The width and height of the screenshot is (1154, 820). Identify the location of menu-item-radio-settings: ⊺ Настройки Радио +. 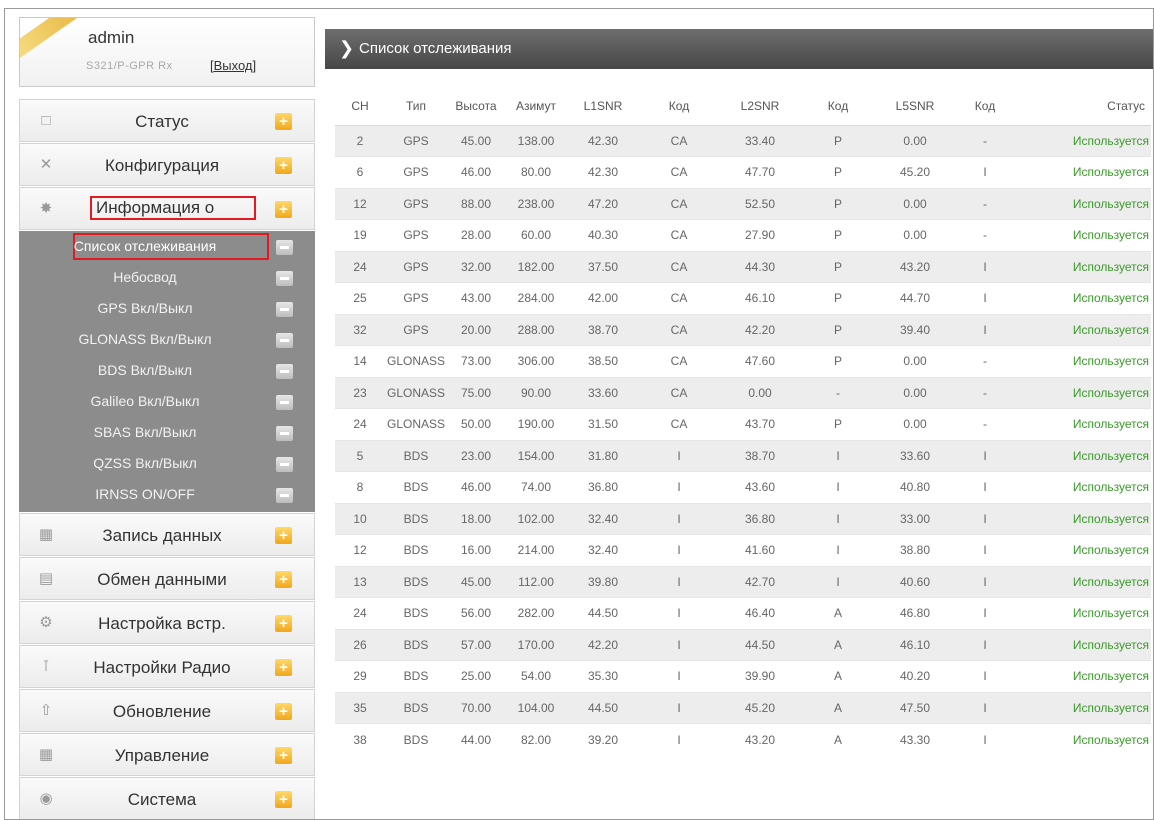
(167, 666).